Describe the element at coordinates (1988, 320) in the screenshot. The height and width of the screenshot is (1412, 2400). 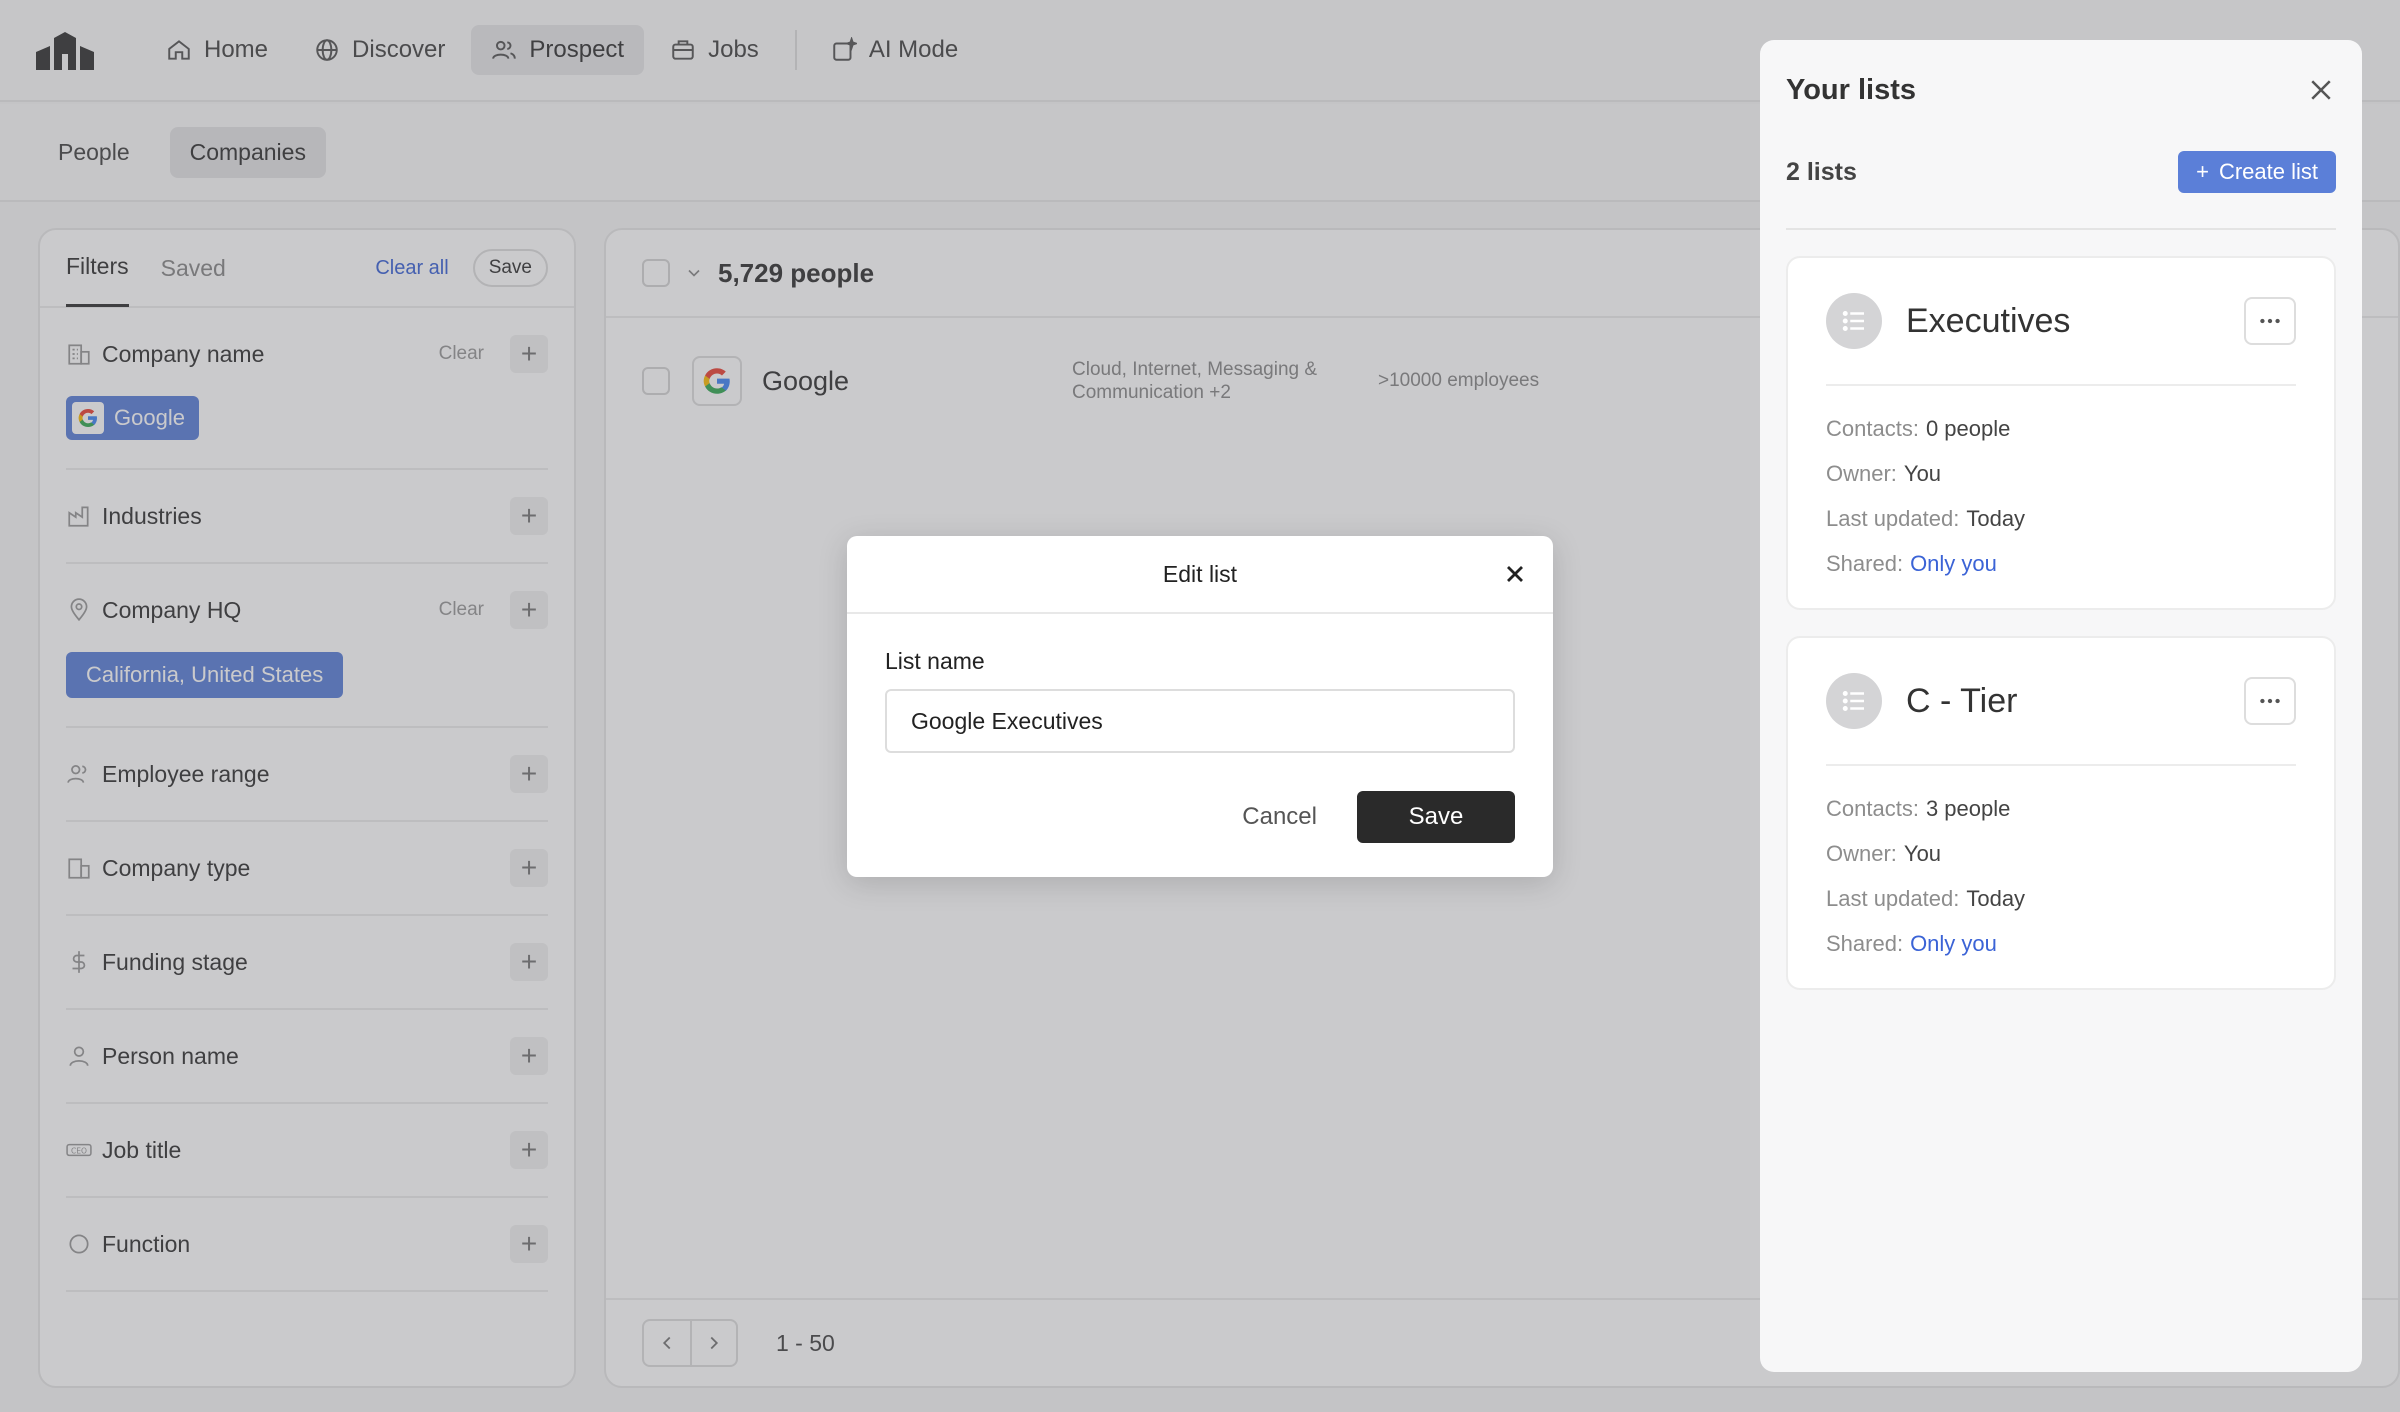
I see `list-name: Executives` at that location.